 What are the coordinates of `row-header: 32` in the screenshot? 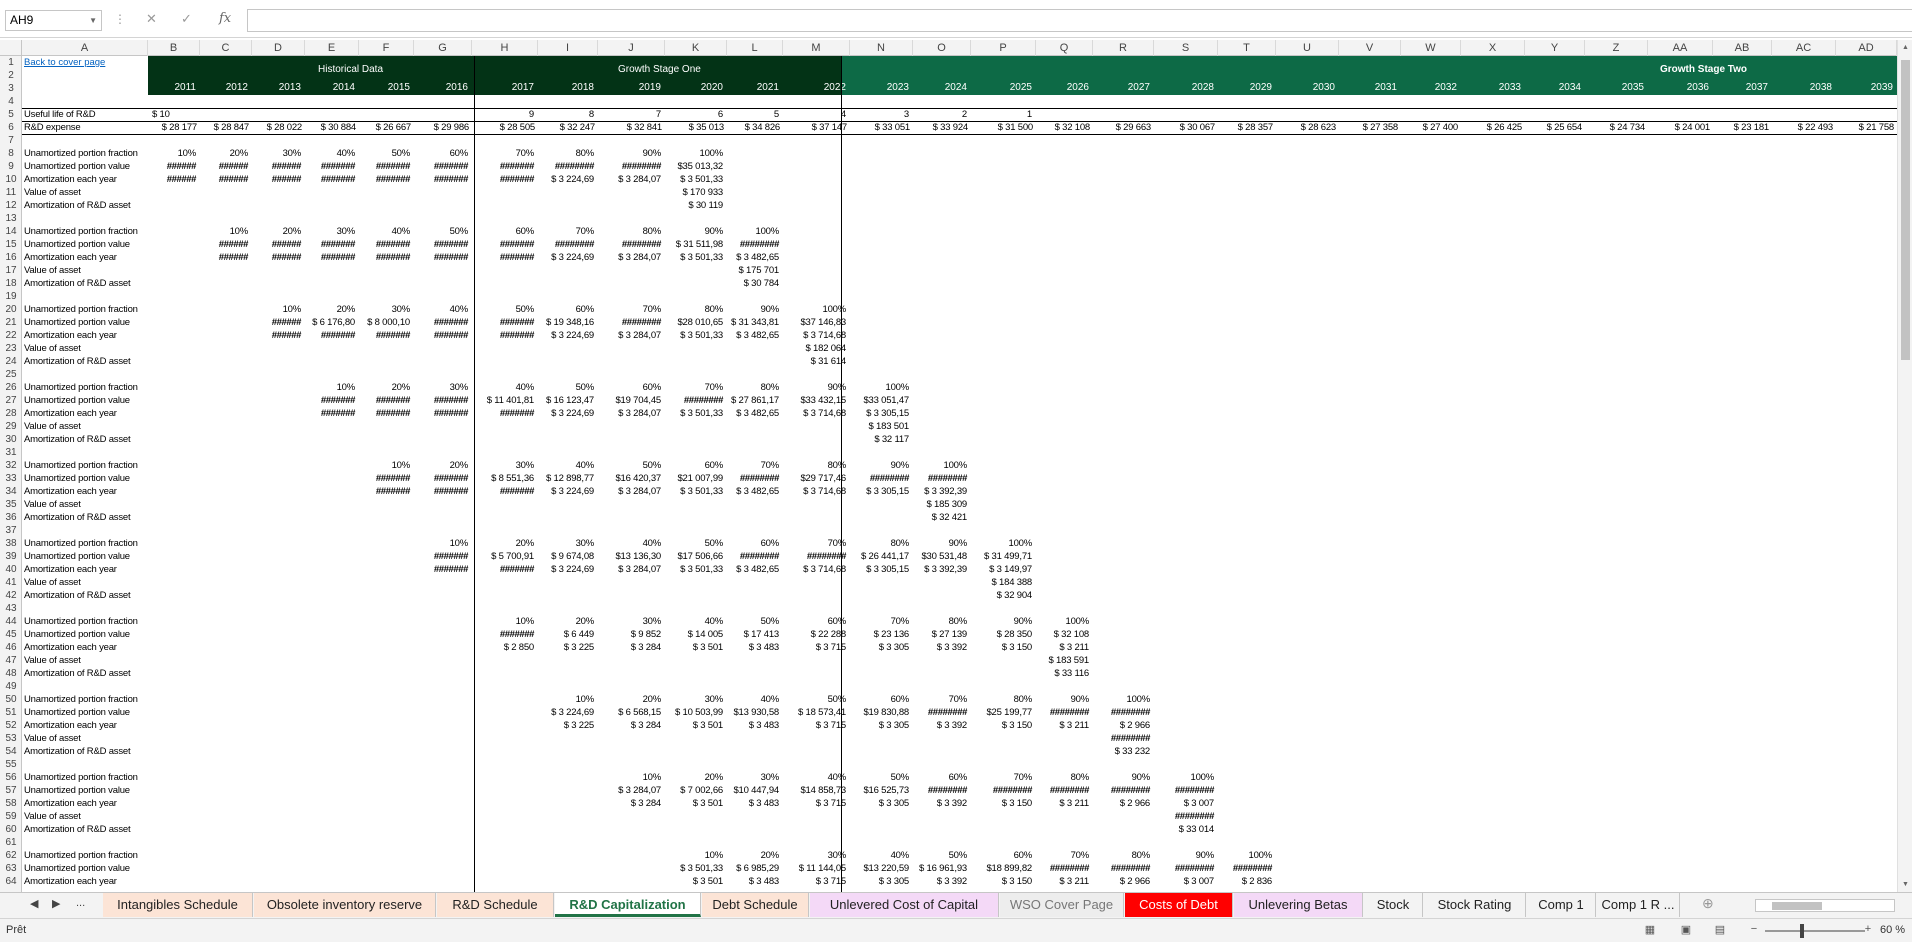 It's located at (10, 465).